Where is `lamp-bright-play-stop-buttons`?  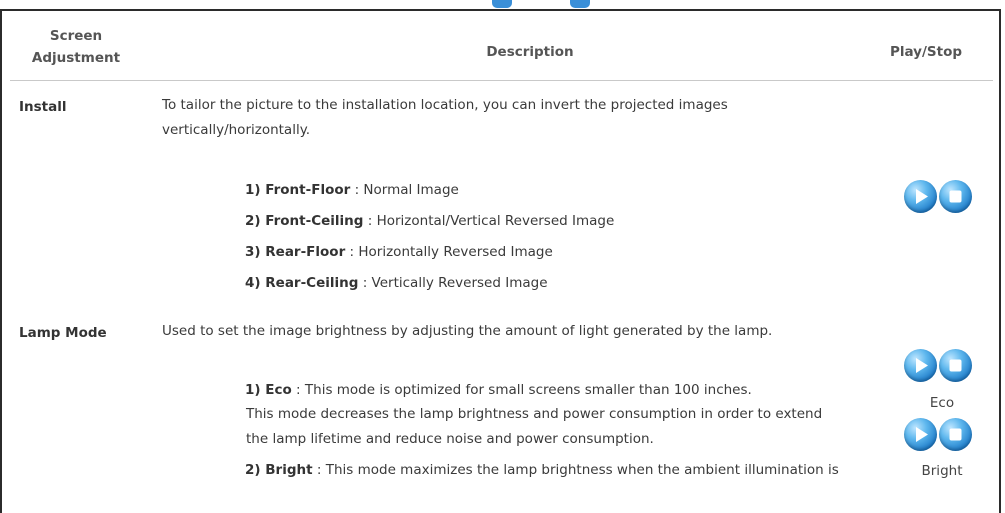
lamp-bright-play-stop-buttons is located at coordinates (938, 434).